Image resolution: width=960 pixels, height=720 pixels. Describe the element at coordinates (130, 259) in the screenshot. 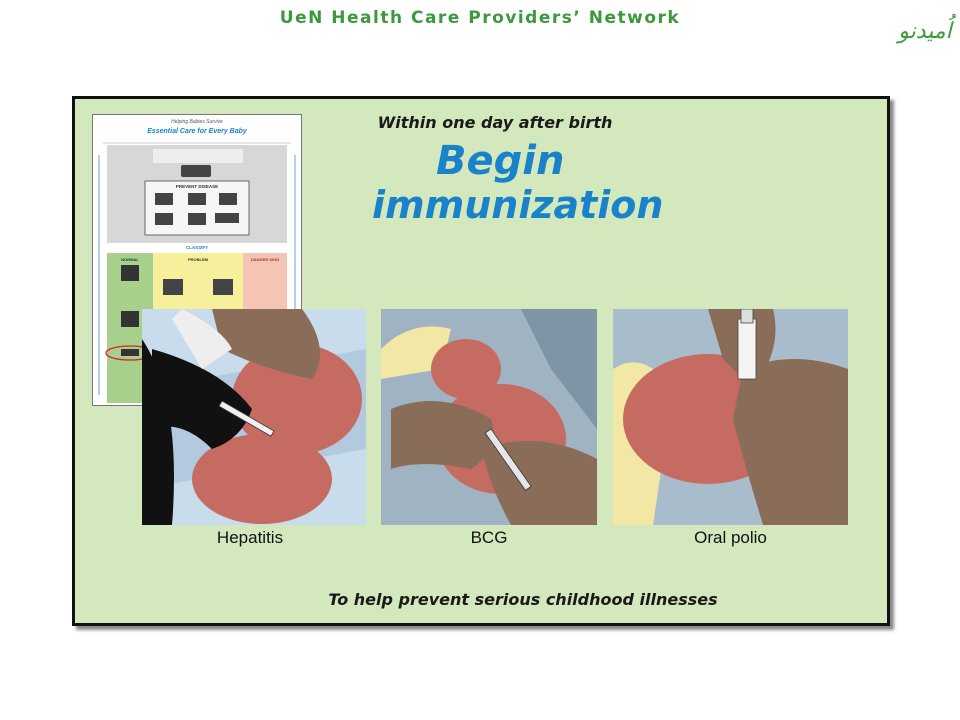

I see `chart-col-normal: NORMAL` at that location.